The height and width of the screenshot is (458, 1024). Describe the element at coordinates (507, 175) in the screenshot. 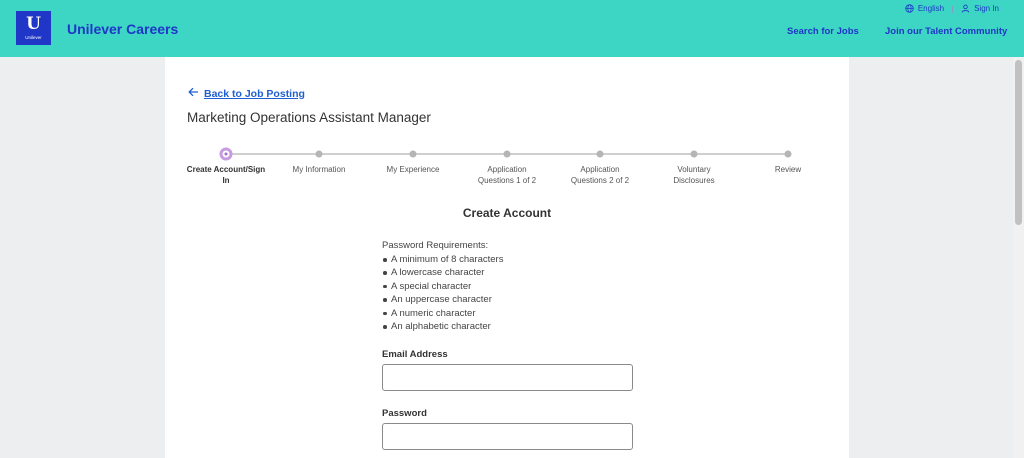

I see `step-label-application-questions-1: Application Questions 1 of 2` at that location.